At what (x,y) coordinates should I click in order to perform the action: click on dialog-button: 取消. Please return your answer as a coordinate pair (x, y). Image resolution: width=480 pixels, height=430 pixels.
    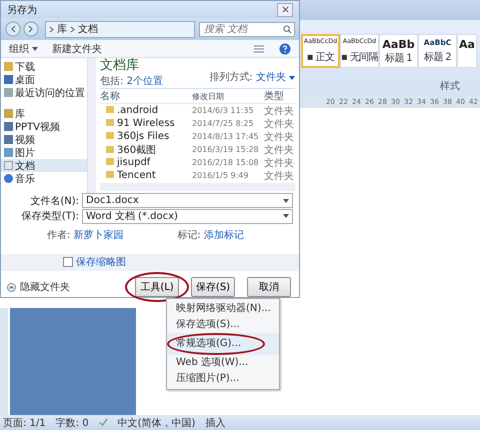
    Looking at the image, I should click on (269, 287).